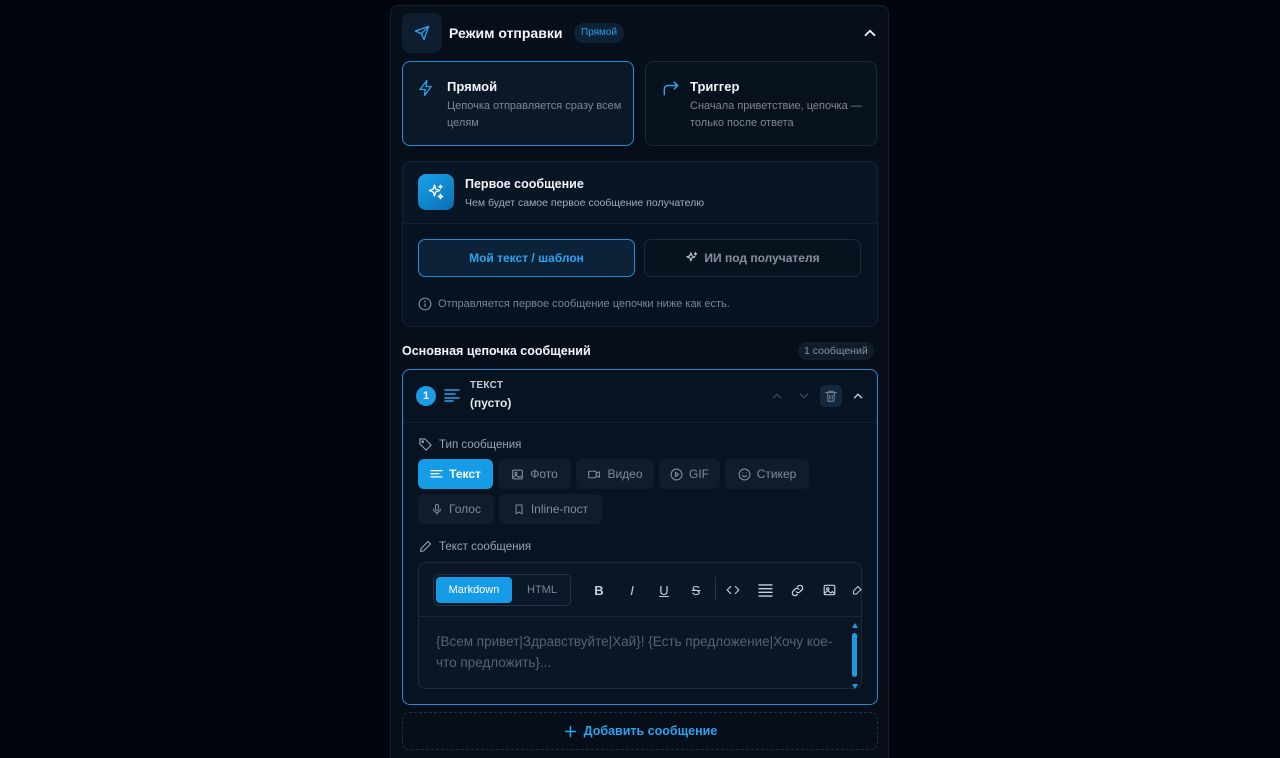 This screenshot has height=758, width=1280. Describe the element at coordinates (559, 509) in the screenshot. I see `chip-label: Inline-пост` at that location.